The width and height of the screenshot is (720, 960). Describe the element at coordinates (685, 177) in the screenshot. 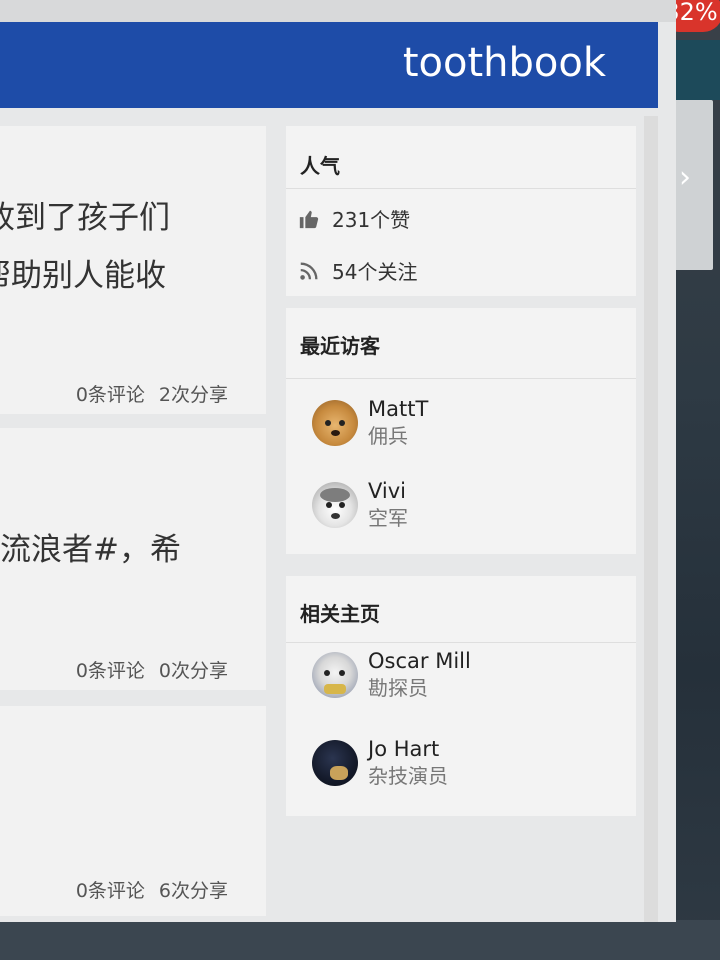

I see `chevron-right-icon: ›` at that location.